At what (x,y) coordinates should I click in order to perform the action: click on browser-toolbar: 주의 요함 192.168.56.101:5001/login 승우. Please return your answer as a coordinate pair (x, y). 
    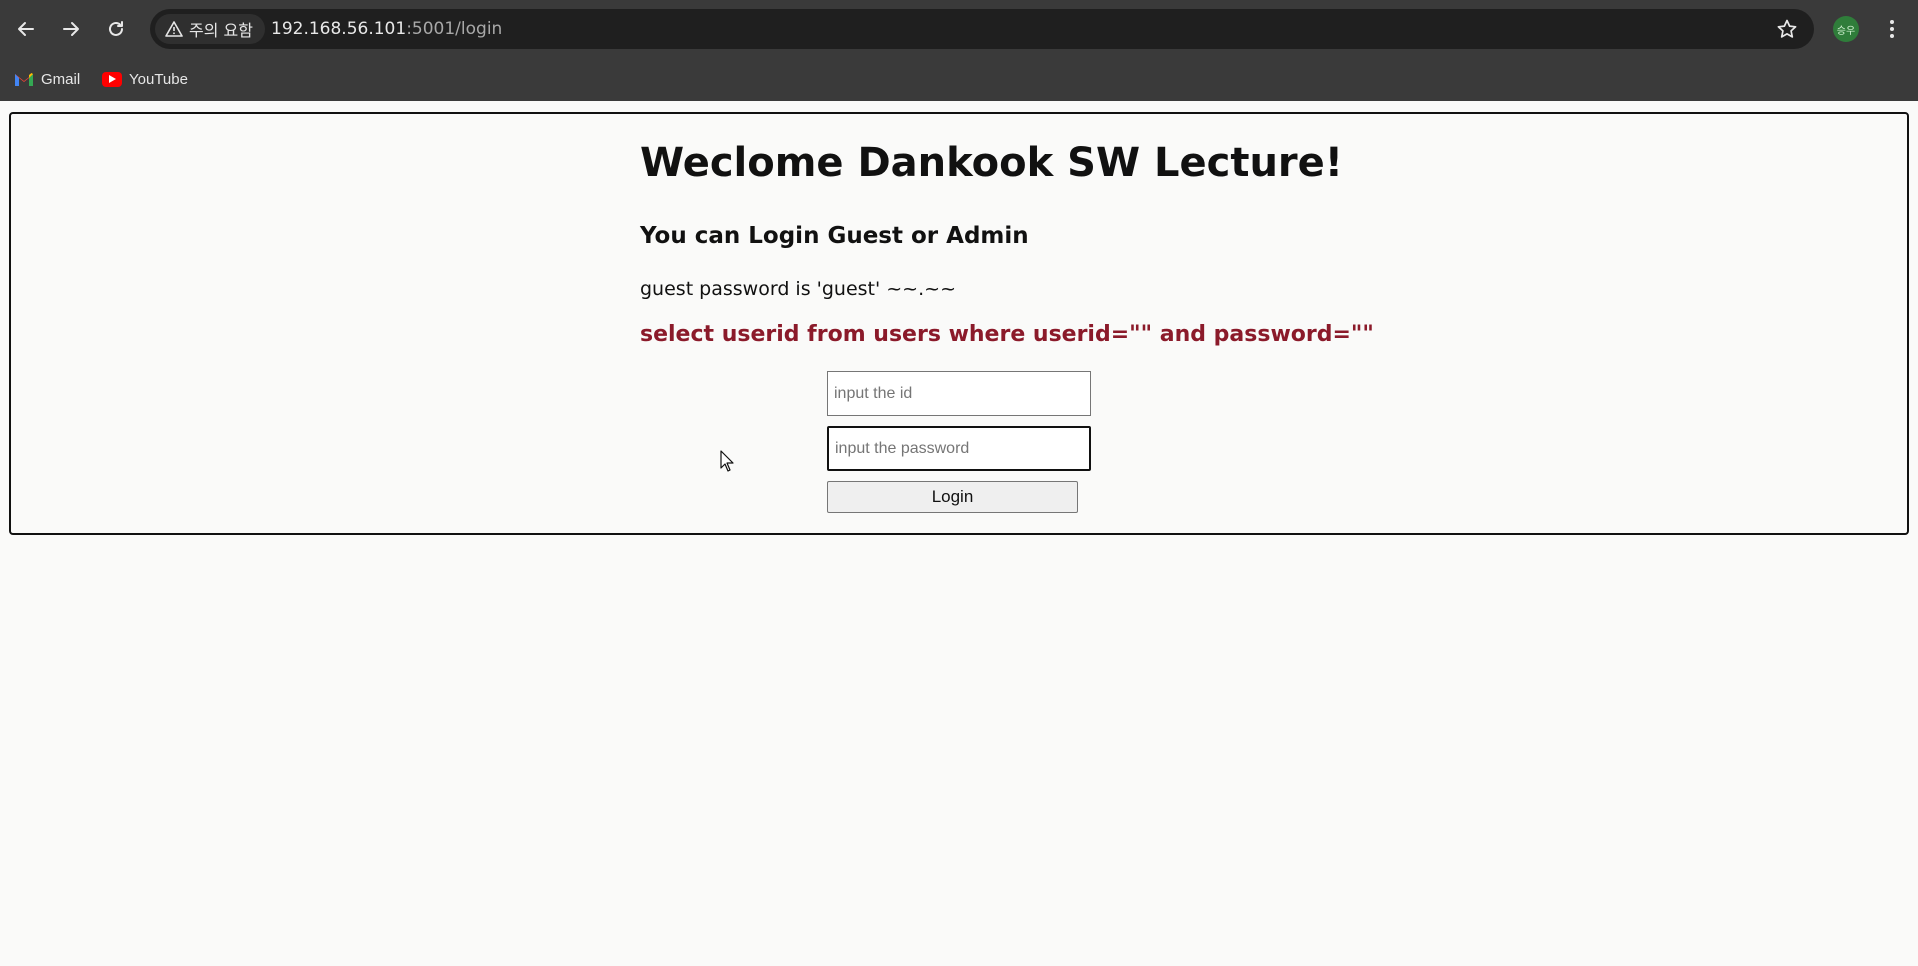
    Looking at the image, I should click on (959, 28).